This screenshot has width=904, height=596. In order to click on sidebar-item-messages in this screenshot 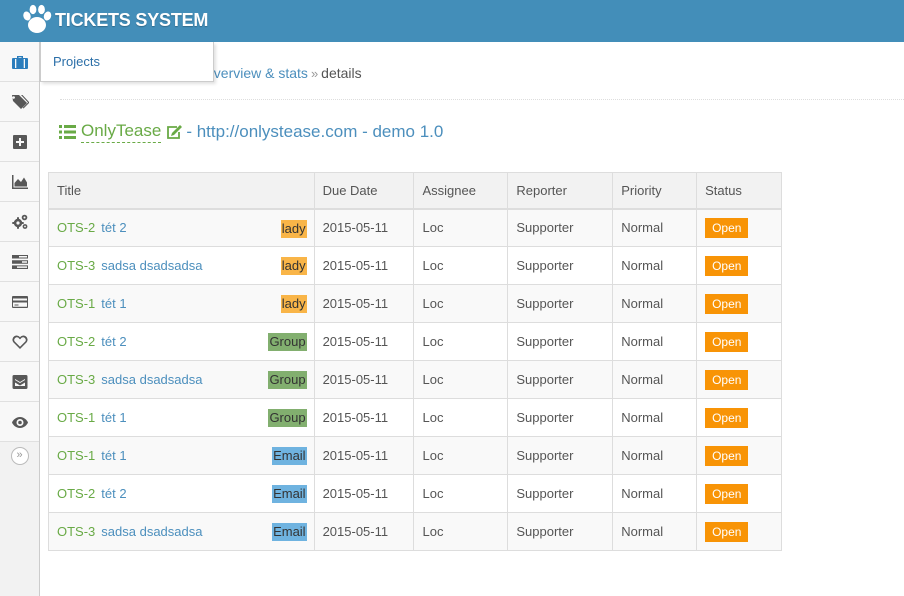, I will do `click(19, 382)`.